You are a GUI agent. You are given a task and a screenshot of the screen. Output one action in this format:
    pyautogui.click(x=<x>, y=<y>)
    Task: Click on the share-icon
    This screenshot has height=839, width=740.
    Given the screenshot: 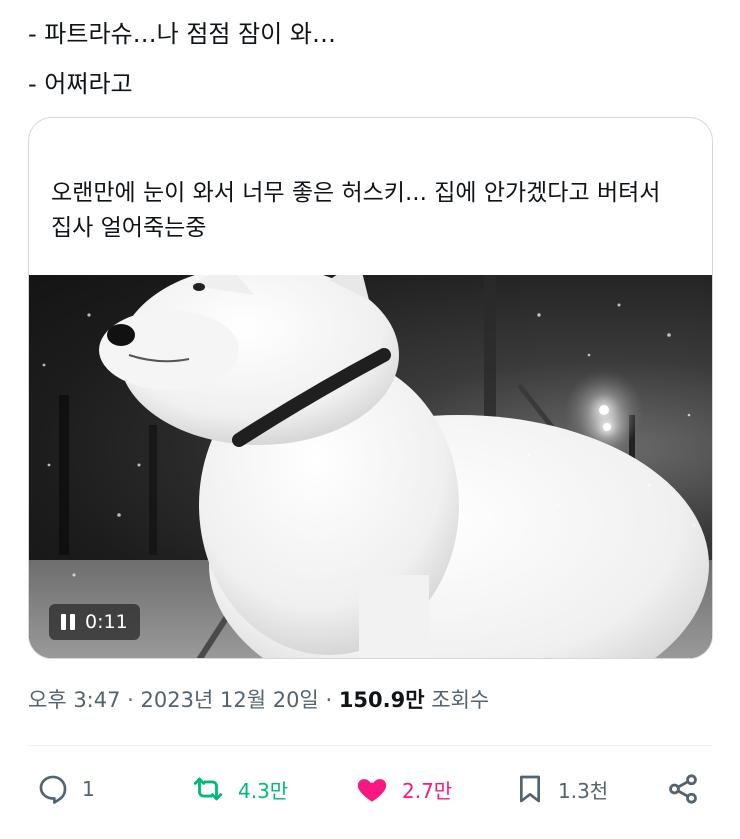 What is the action you would take?
    pyautogui.click(x=683, y=789)
    